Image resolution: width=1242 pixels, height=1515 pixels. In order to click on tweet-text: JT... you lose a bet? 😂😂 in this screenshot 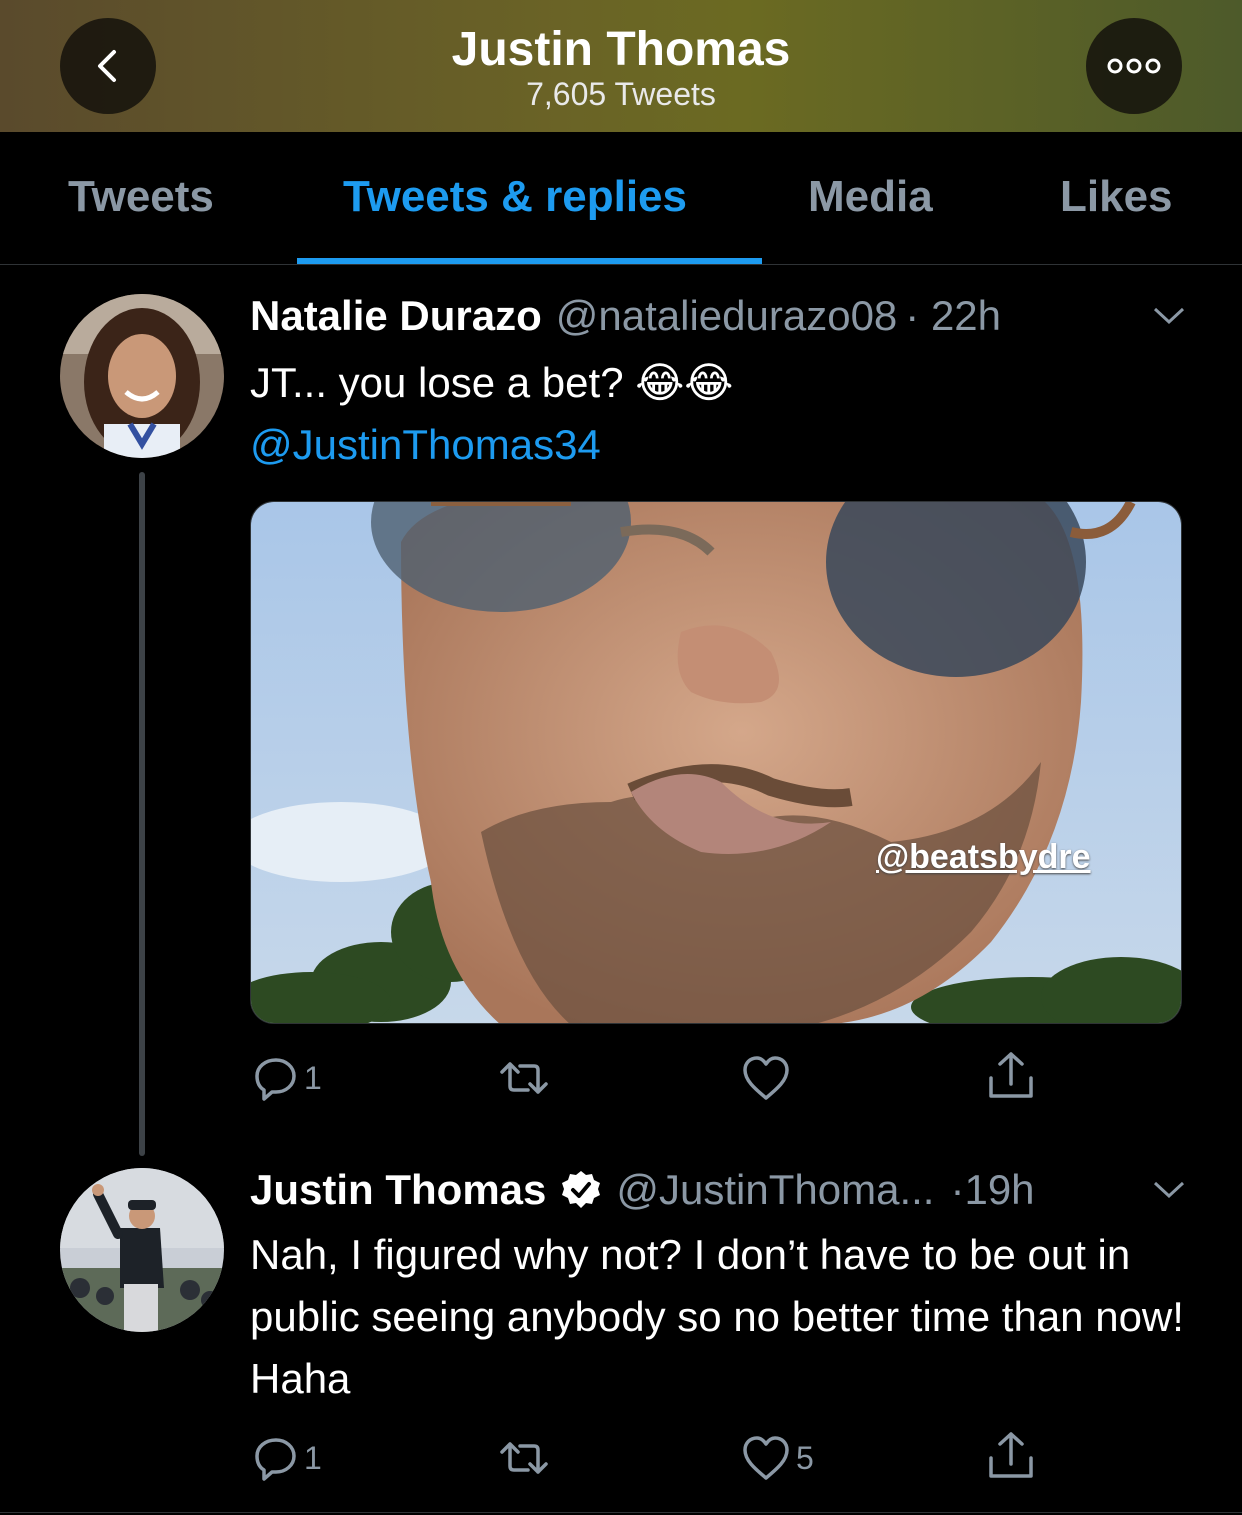, I will do `click(492, 382)`.